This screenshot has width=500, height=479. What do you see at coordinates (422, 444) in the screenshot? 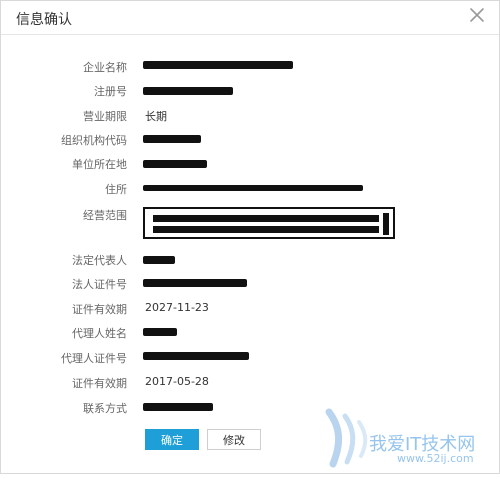
I see `watermark-title: 我爱IT技术网` at bounding box center [422, 444].